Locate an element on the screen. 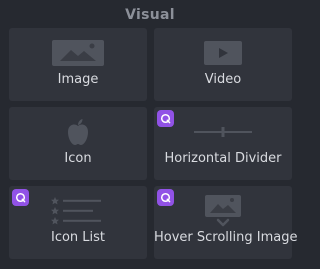 The height and width of the screenshot is (269, 320). scrolling-image-icon is located at coordinates (223, 211).